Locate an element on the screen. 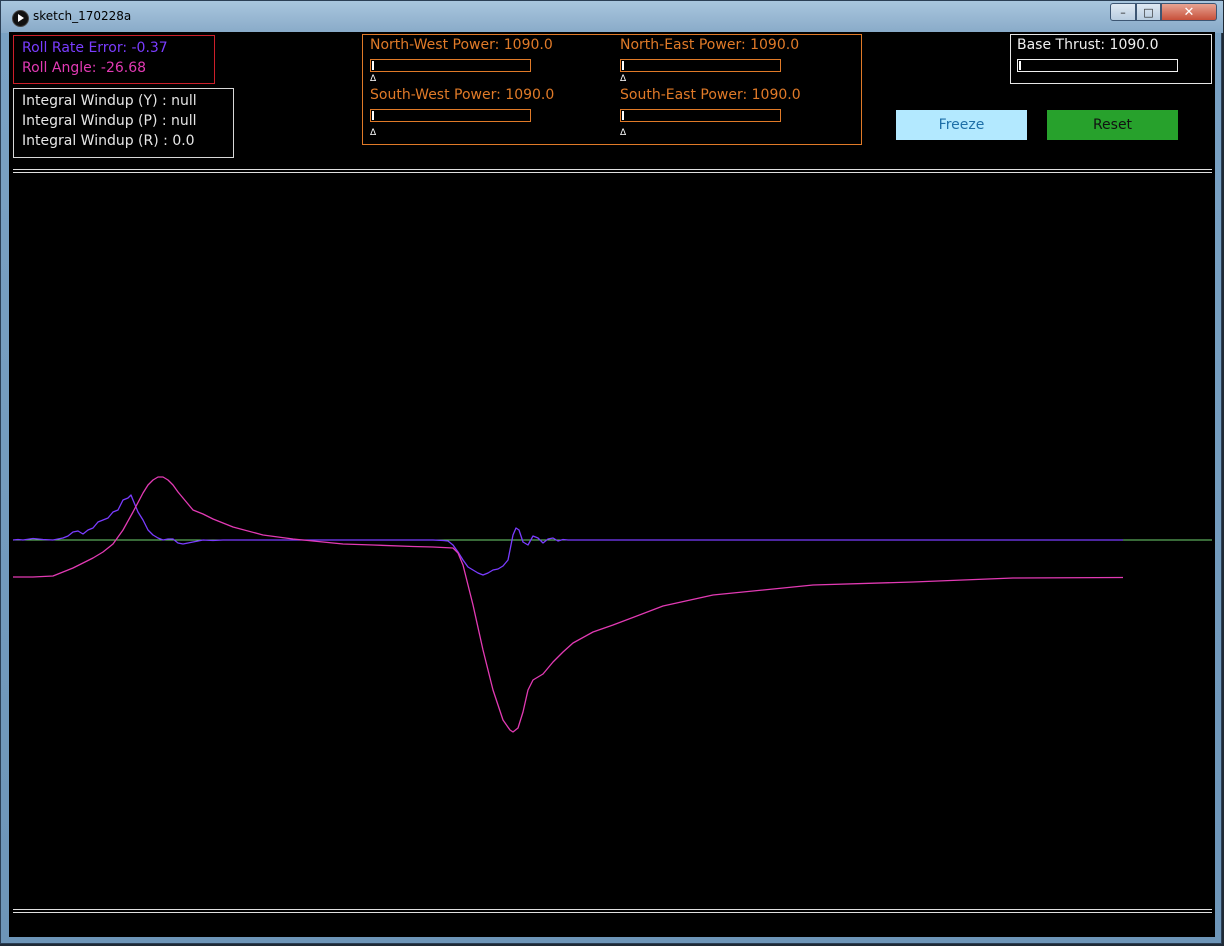 This screenshot has width=1224, height=946. maximize-button: □ is located at coordinates (1148, 12).